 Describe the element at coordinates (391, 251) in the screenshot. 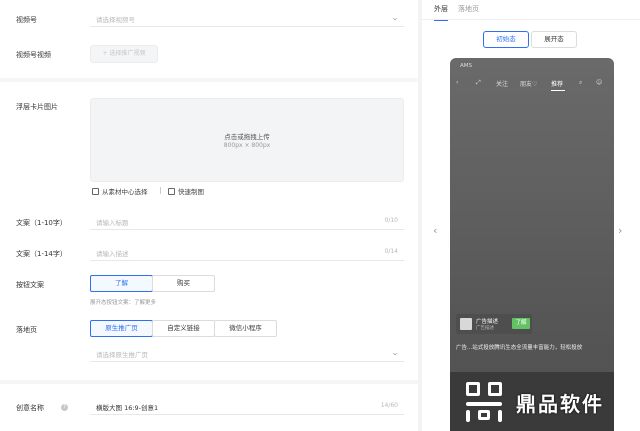

I see `copy-desc-counter: 0/14` at that location.